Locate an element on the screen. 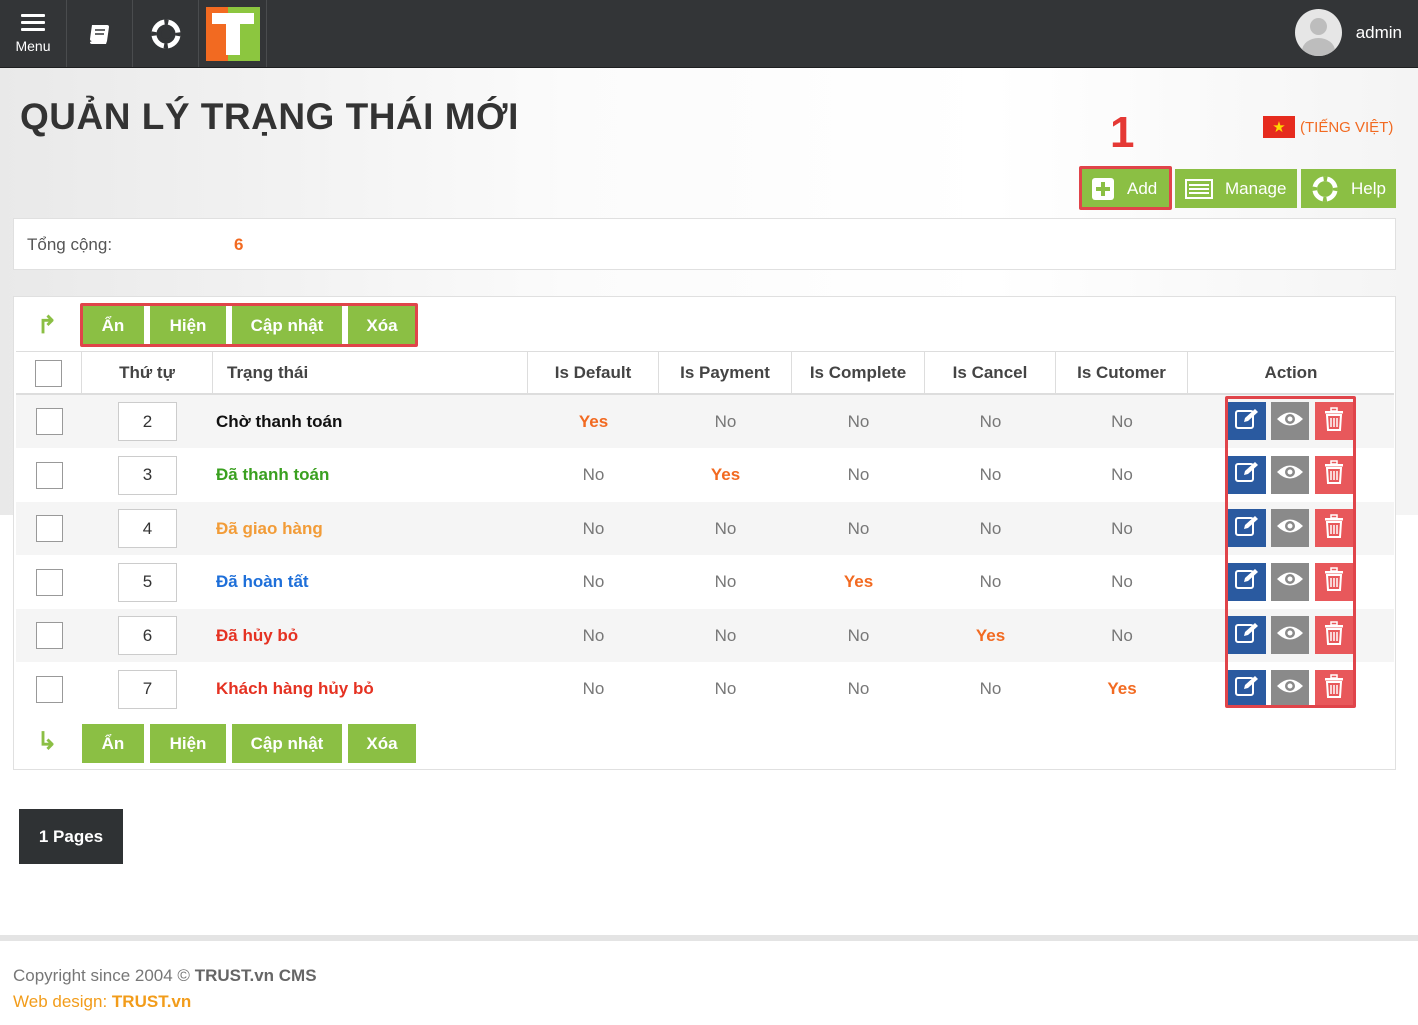  arrow-turn-right-icon: ↱ is located at coordinates (47, 325).